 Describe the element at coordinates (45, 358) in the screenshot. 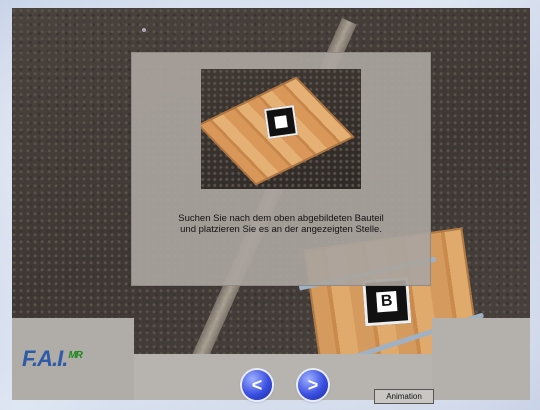

I see `logo-text: F.A.I.` at that location.